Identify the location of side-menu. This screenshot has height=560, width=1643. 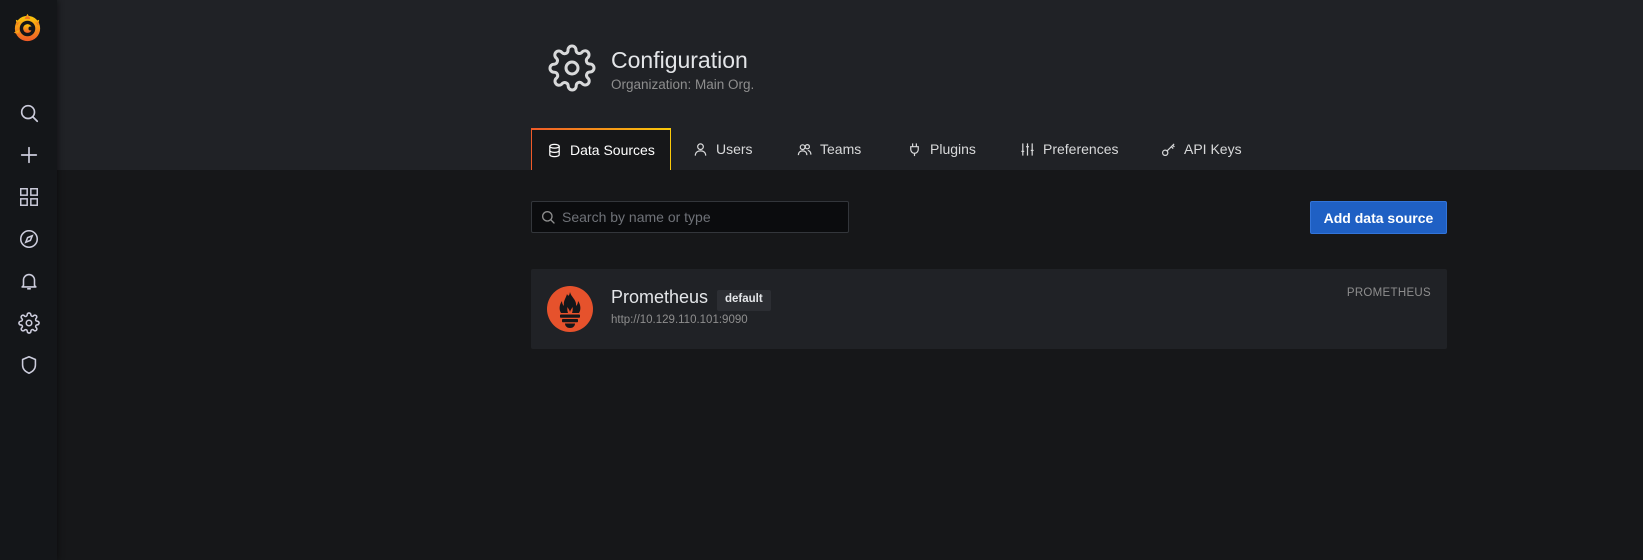
(28, 280).